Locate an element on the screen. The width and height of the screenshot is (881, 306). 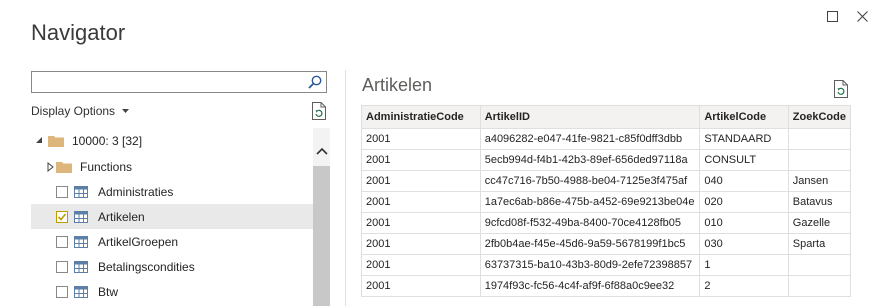
table-cell: 1a7ec6ab-b86e-475b-a452-69e9213be04e is located at coordinates (590, 202).